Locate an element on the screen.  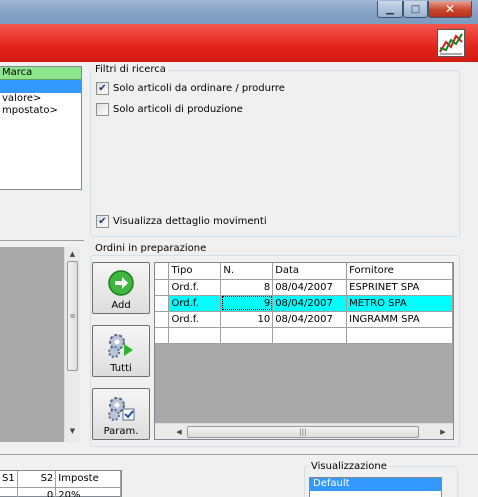
gears-play-icon is located at coordinates (120, 346).